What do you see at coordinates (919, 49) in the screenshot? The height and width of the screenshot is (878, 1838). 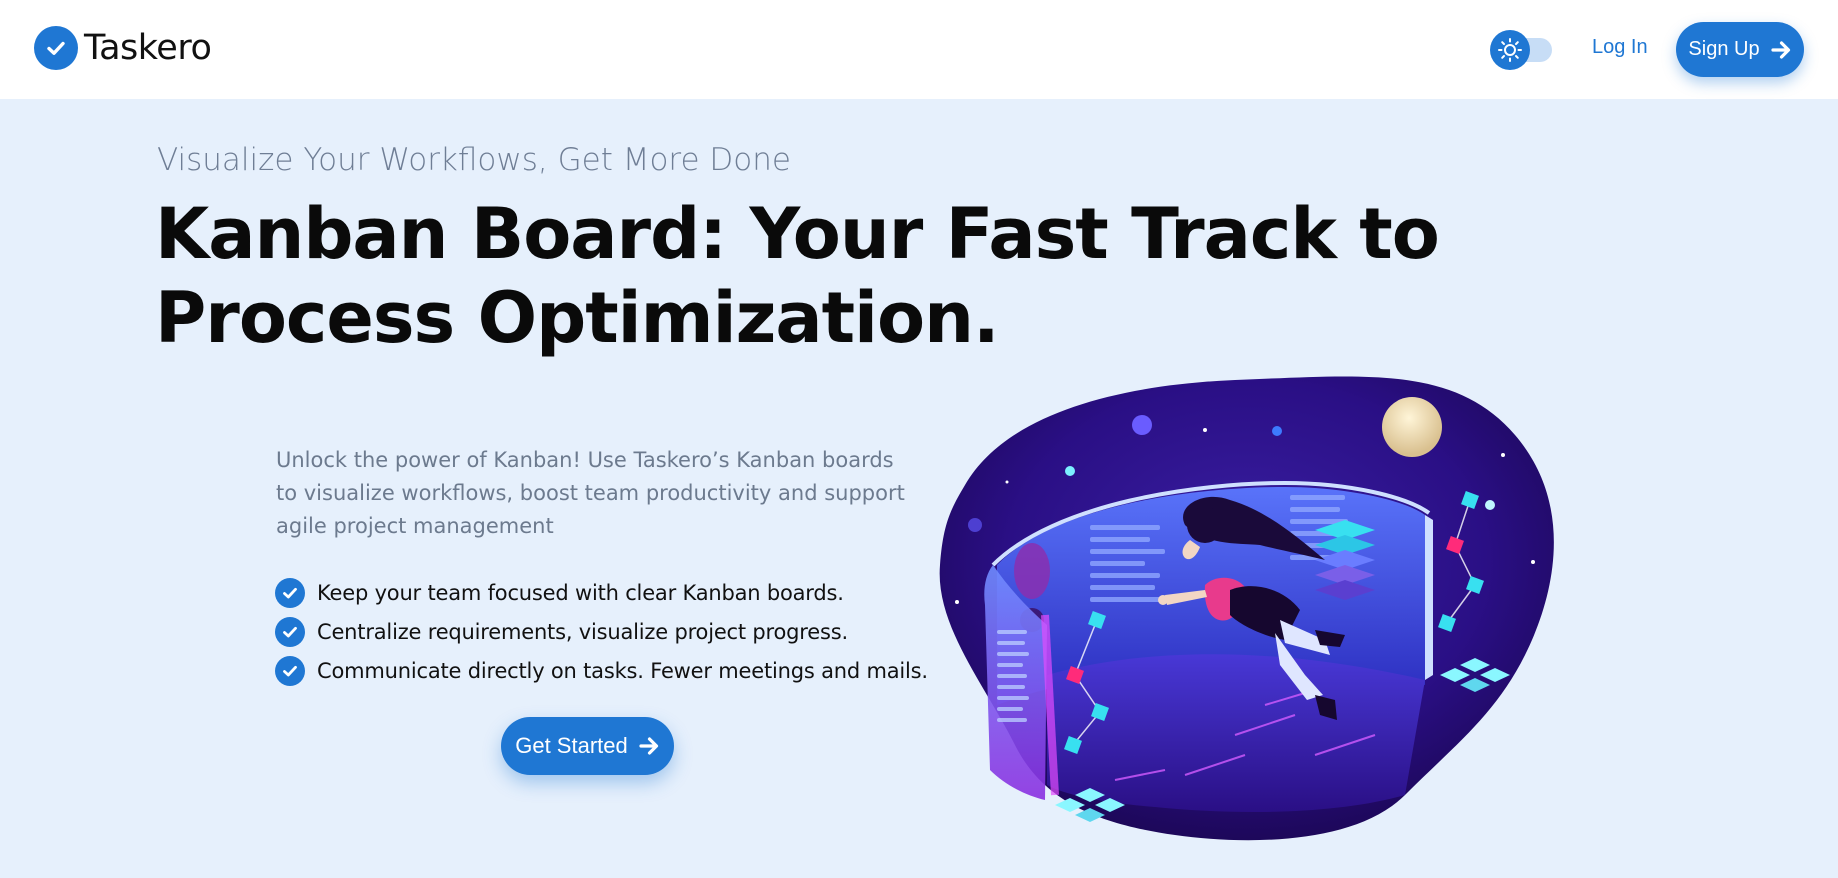 I see `site-header: Taskero Log In Sign Up` at bounding box center [919, 49].